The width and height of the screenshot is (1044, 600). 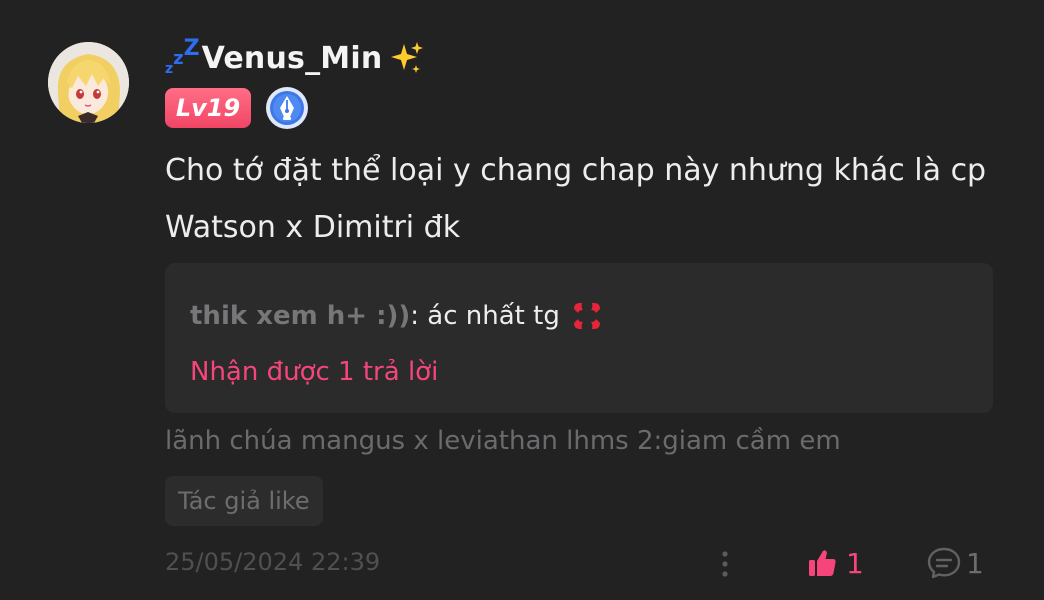 I want to click on reply-count: 1, so click(x=975, y=563).